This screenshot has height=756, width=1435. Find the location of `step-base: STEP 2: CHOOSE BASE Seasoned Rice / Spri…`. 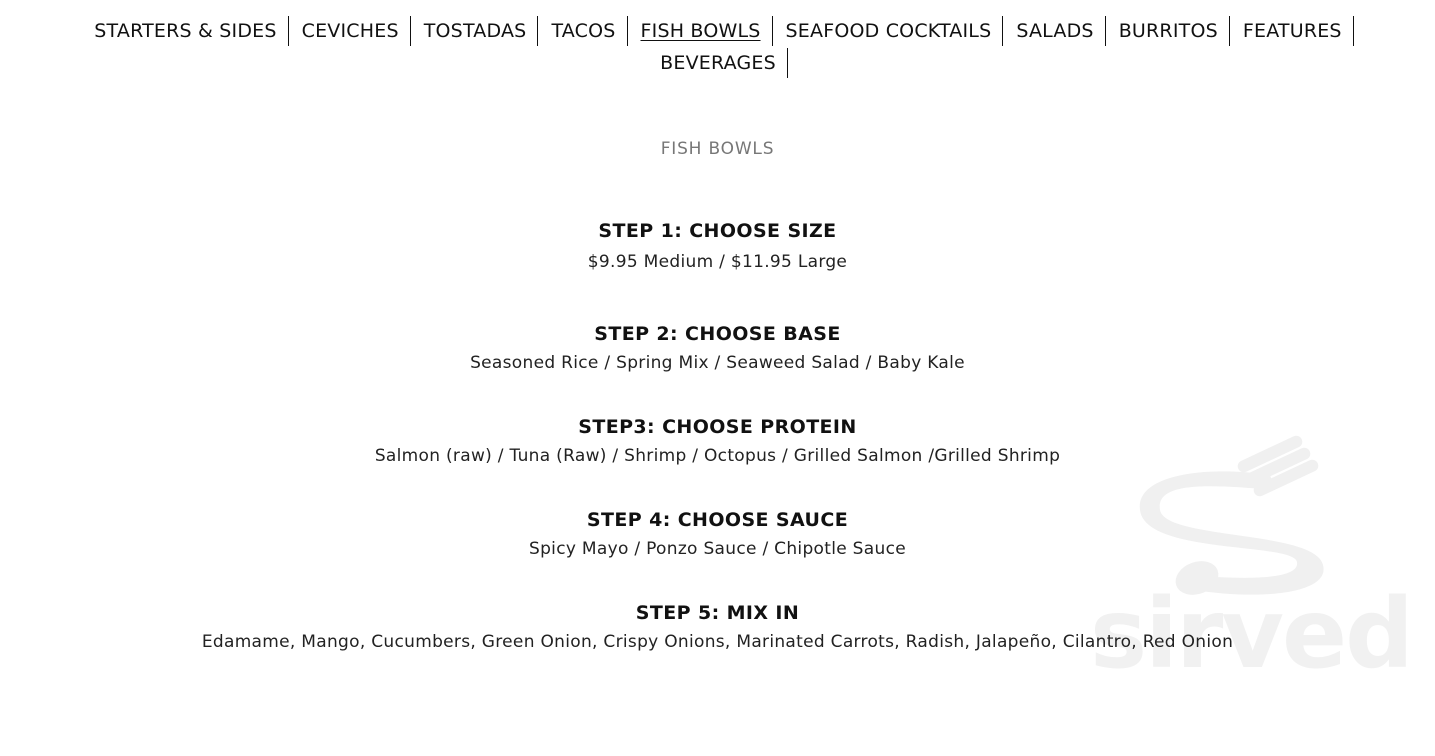

step-base: STEP 2: CHOOSE BASE Seasoned Rice / Spri… is located at coordinates (717, 348).